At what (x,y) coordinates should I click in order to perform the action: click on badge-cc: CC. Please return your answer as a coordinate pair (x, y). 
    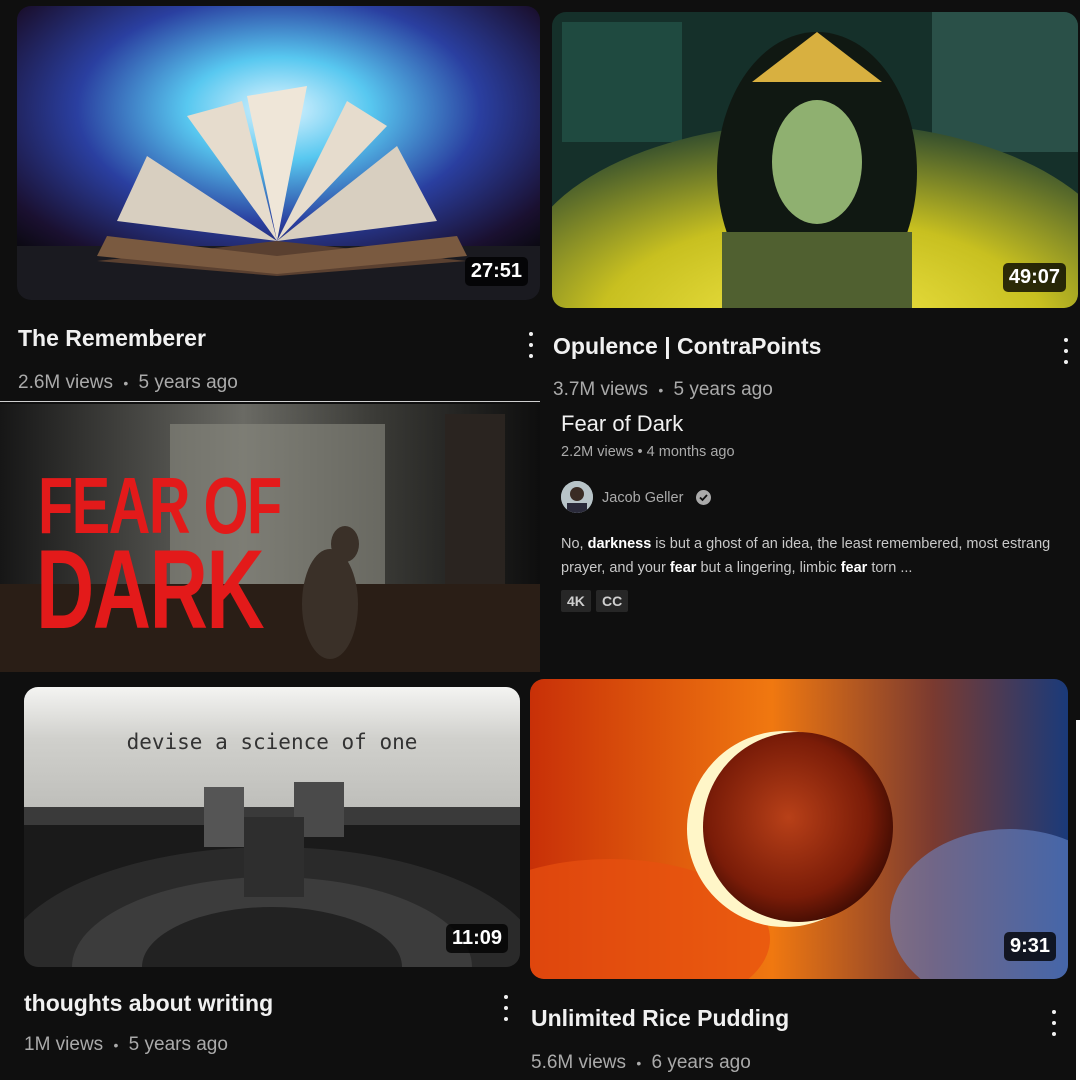
    Looking at the image, I should click on (612, 601).